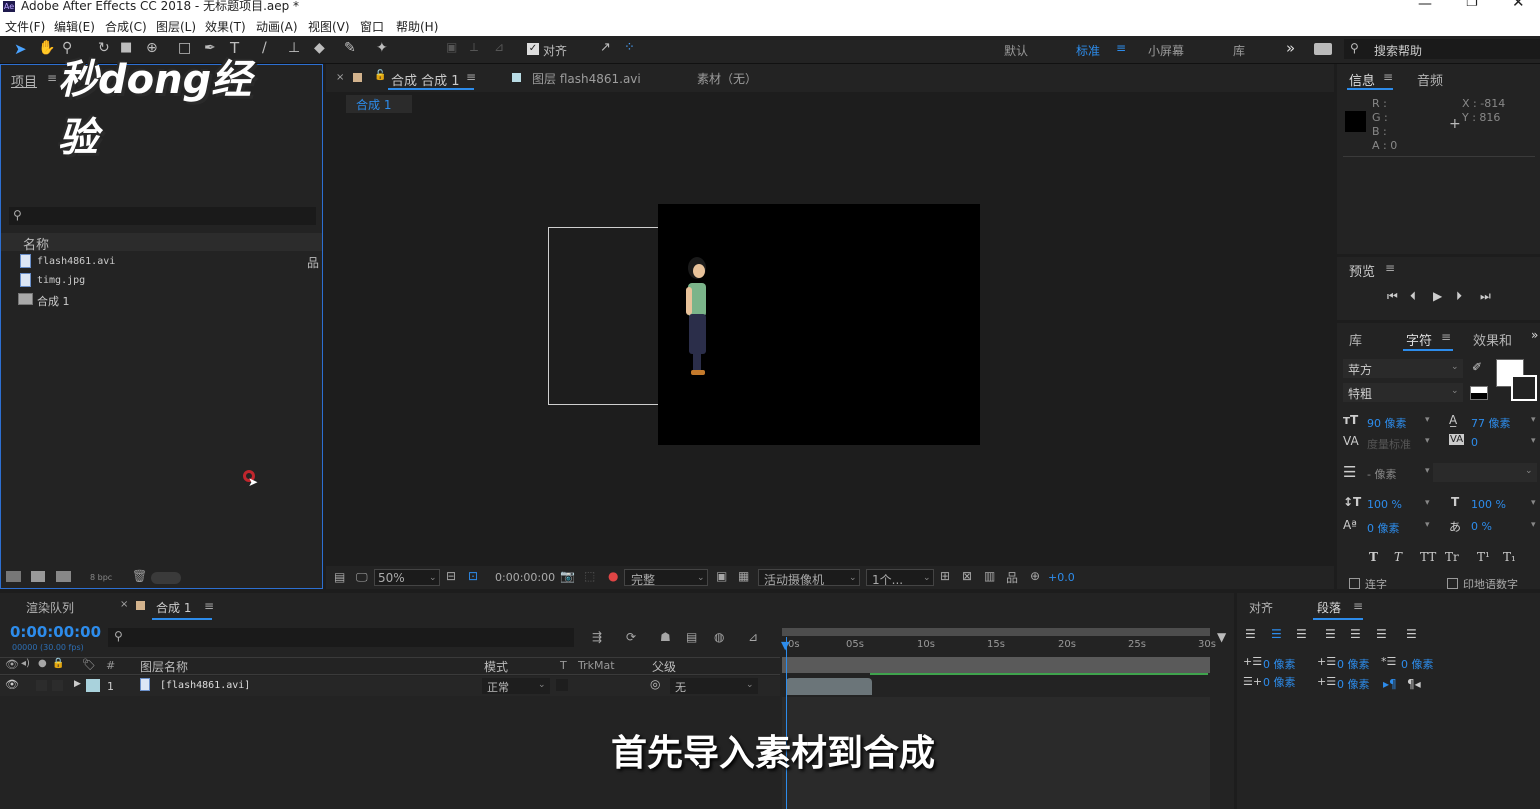 This screenshot has height=809, width=1540. Describe the element at coordinates (655, 684) in the screenshot. I see `pick-whip-icon: ◎` at that location.